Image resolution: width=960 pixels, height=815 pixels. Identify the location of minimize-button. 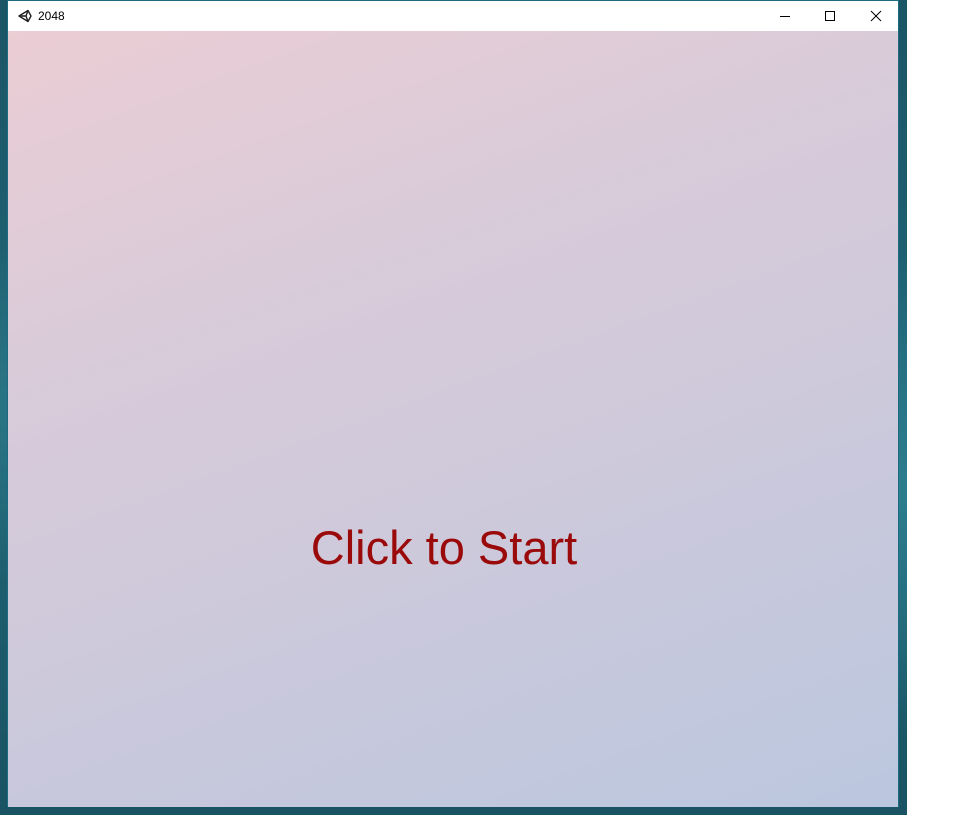
(785, 16).